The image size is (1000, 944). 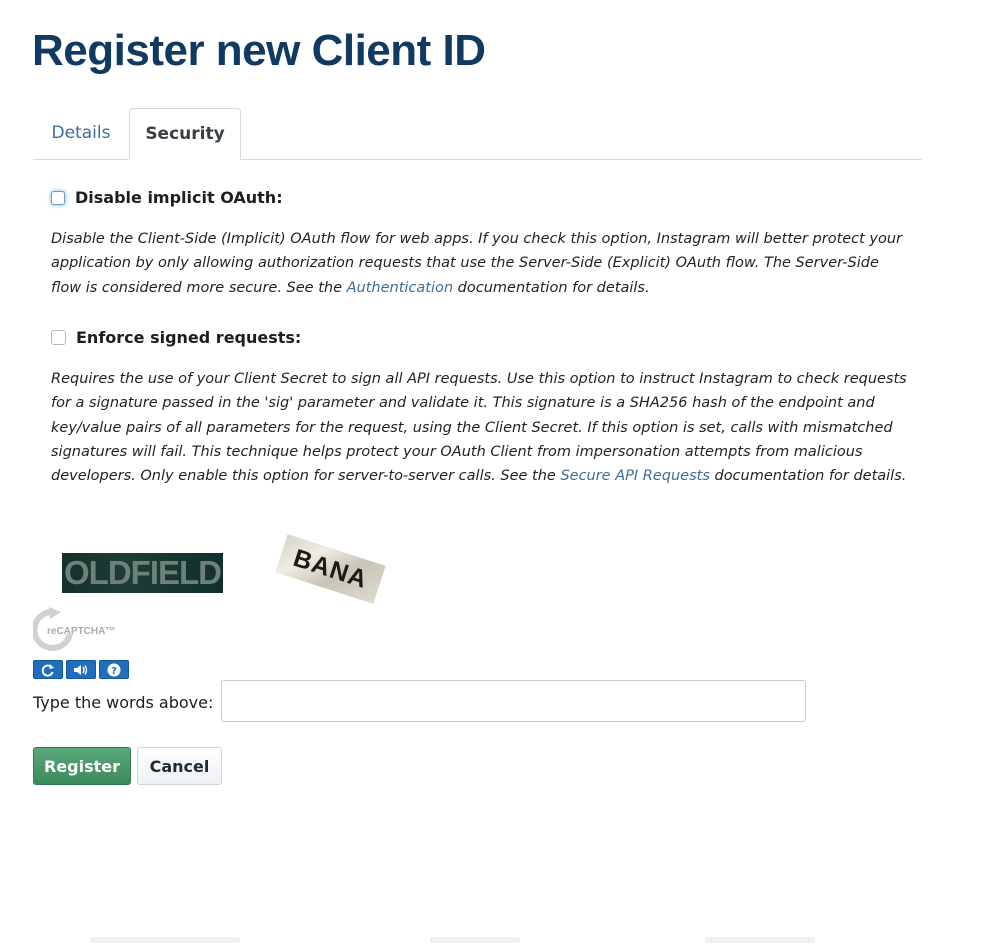 What do you see at coordinates (82, 766) in the screenshot?
I see `register-button: Register` at bounding box center [82, 766].